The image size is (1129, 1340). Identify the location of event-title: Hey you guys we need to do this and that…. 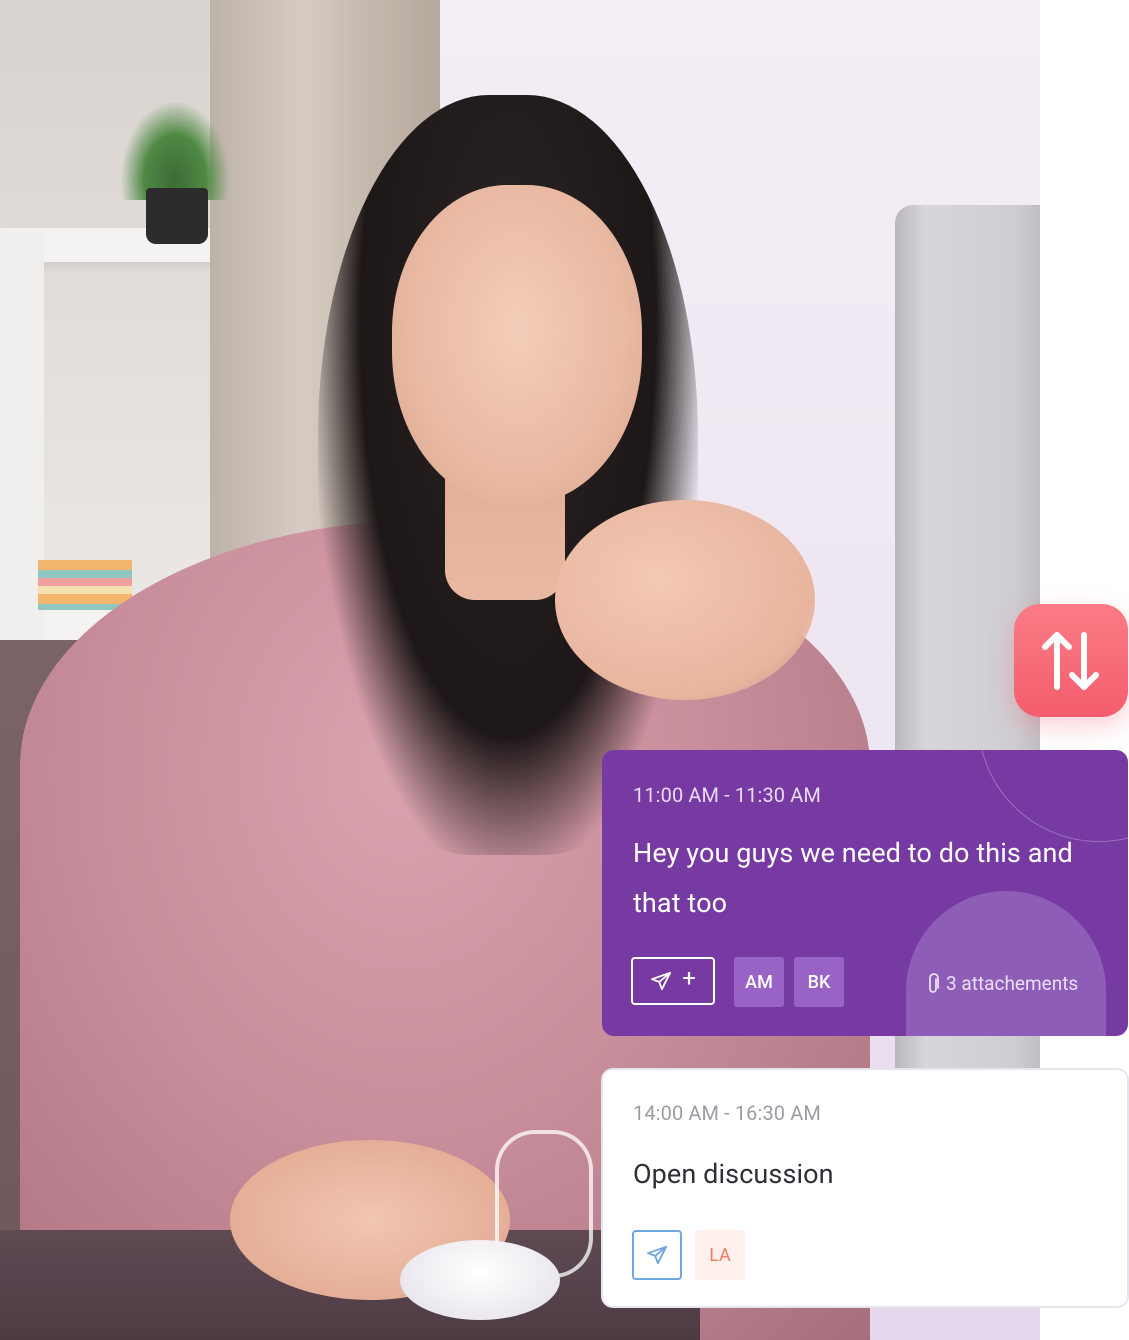
(853, 878).